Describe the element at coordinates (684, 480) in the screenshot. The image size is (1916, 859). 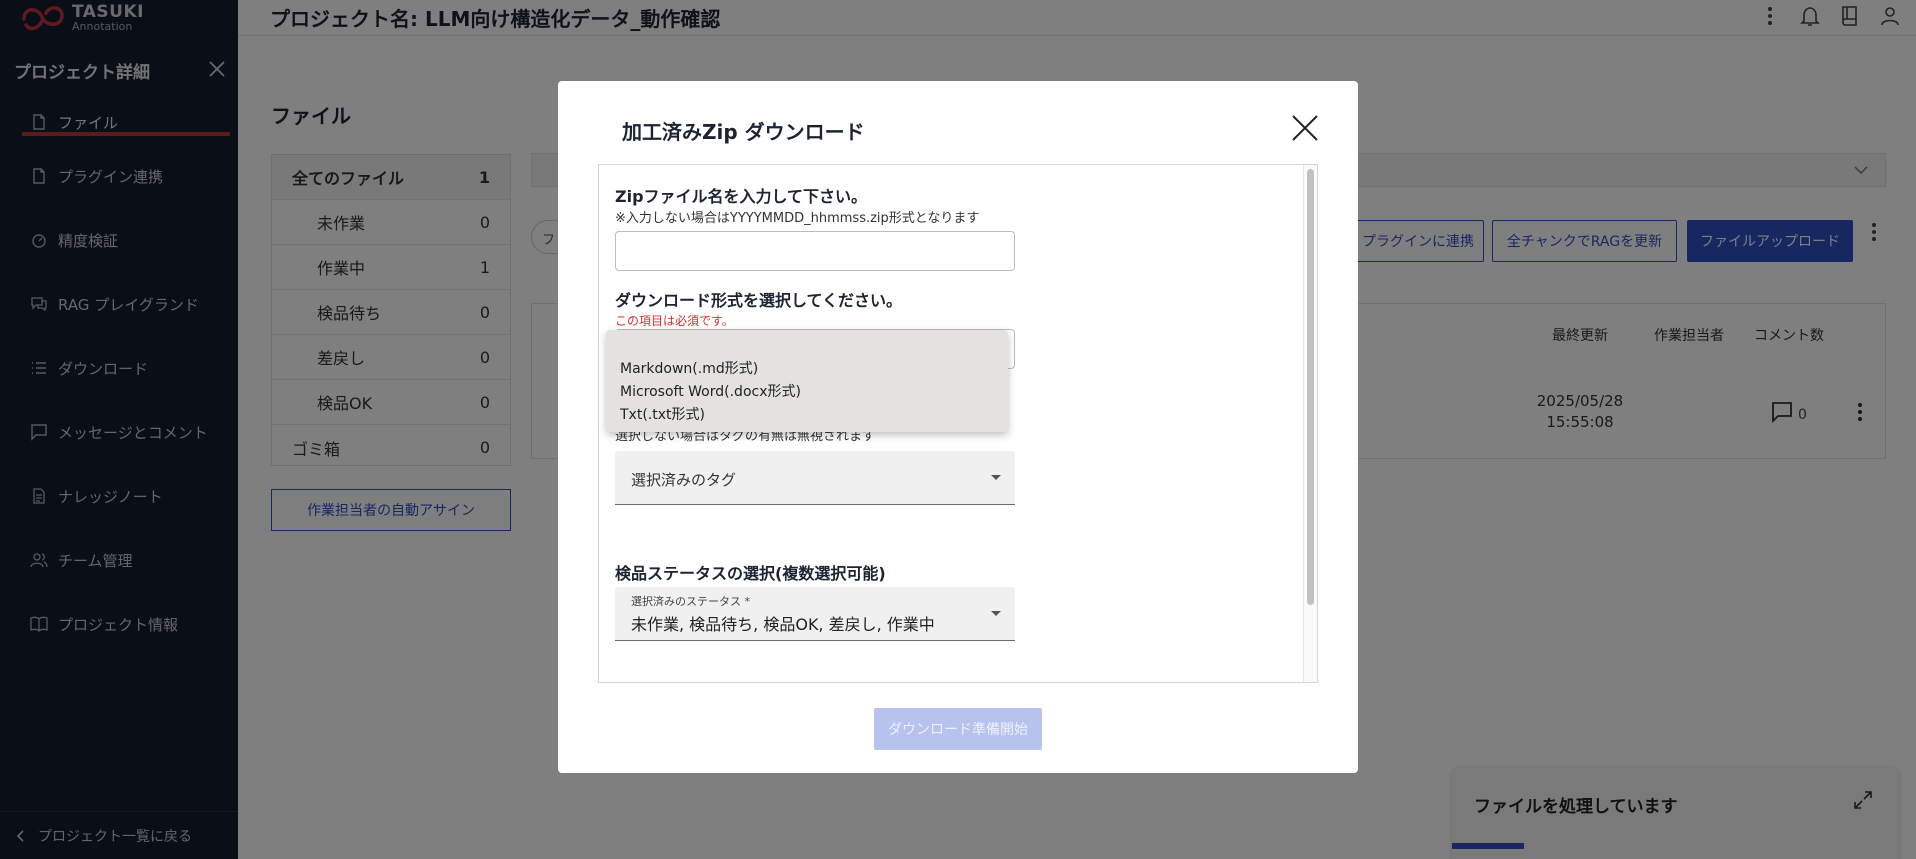
I see `tag-select-placeholder: 選択済みのタグ` at that location.